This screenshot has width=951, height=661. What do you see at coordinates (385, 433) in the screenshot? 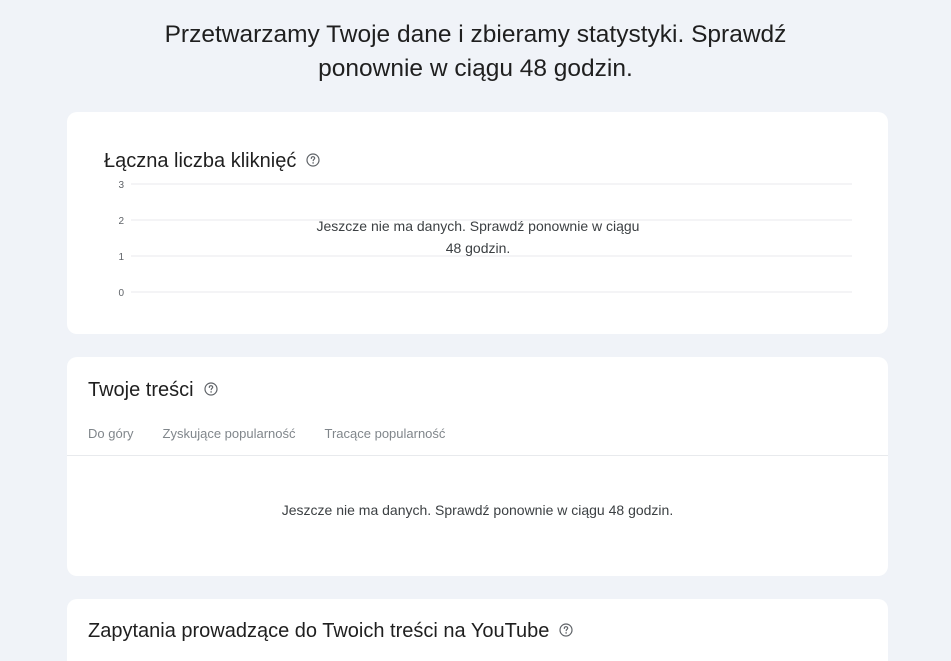
I see `tab-losing: Tracące popularność` at bounding box center [385, 433].